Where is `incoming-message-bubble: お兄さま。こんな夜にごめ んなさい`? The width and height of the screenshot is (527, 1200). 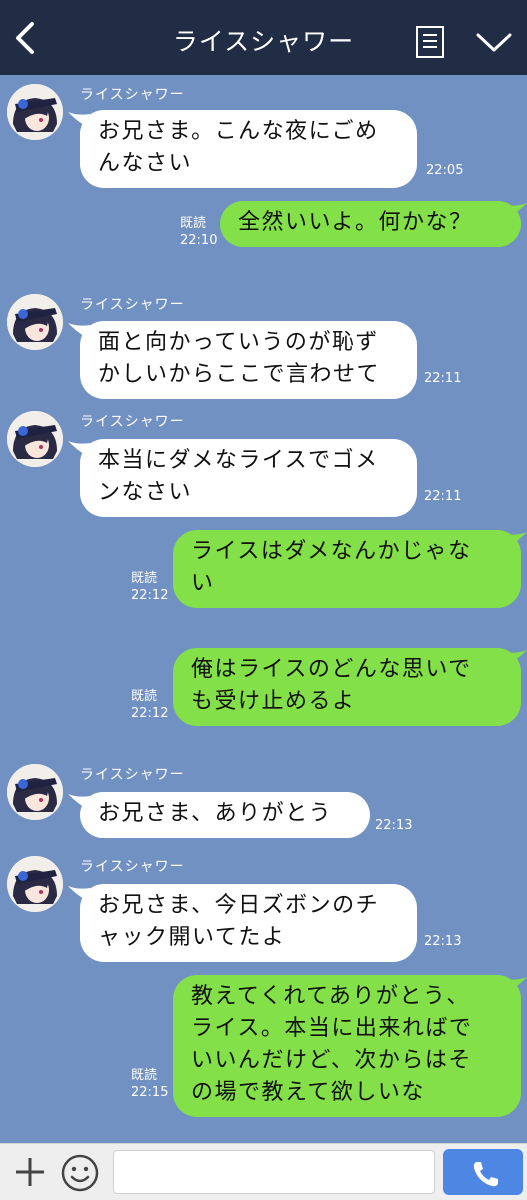 incoming-message-bubble: お兄さま。こんな夜にごめ んなさい is located at coordinates (248, 149).